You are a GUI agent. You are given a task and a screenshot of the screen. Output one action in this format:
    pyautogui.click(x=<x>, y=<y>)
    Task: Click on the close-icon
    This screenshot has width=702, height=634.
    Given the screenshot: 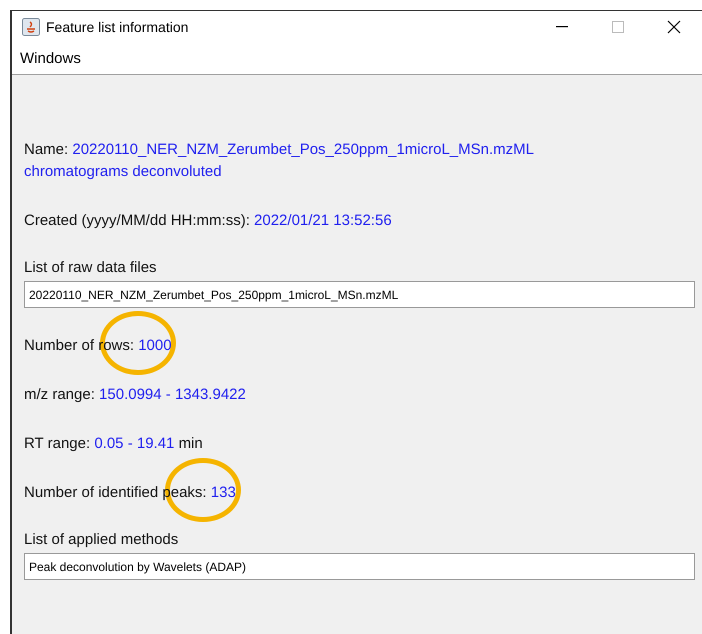 What is the action you would take?
    pyautogui.click(x=674, y=27)
    